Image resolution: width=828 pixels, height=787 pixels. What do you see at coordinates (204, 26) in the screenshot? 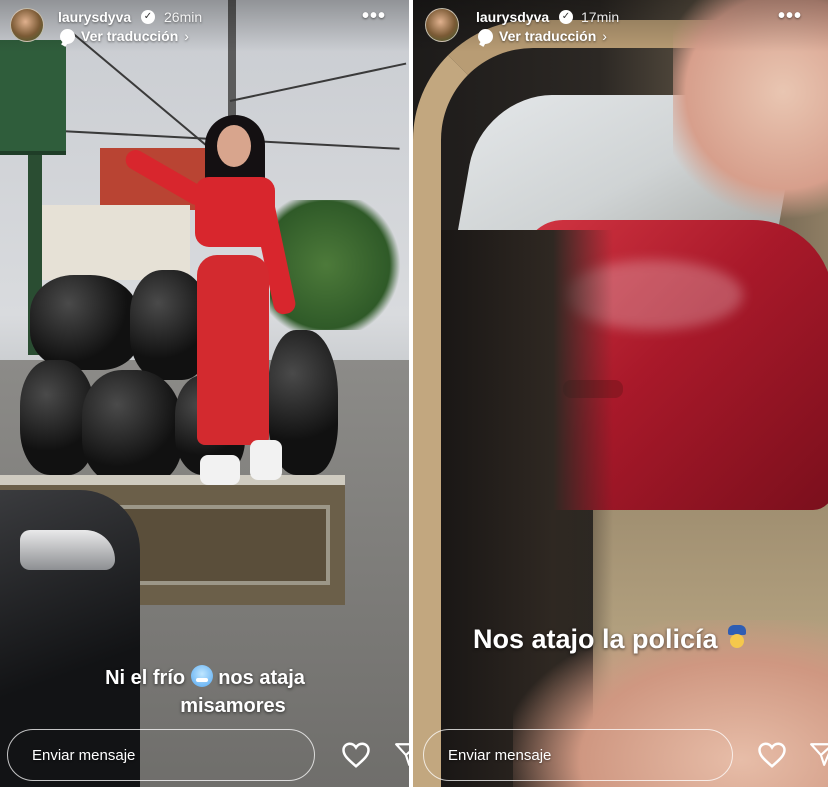
I see `story-header: laurysdyva ✓ 26min Ver traducción › •••` at bounding box center [204, 26].